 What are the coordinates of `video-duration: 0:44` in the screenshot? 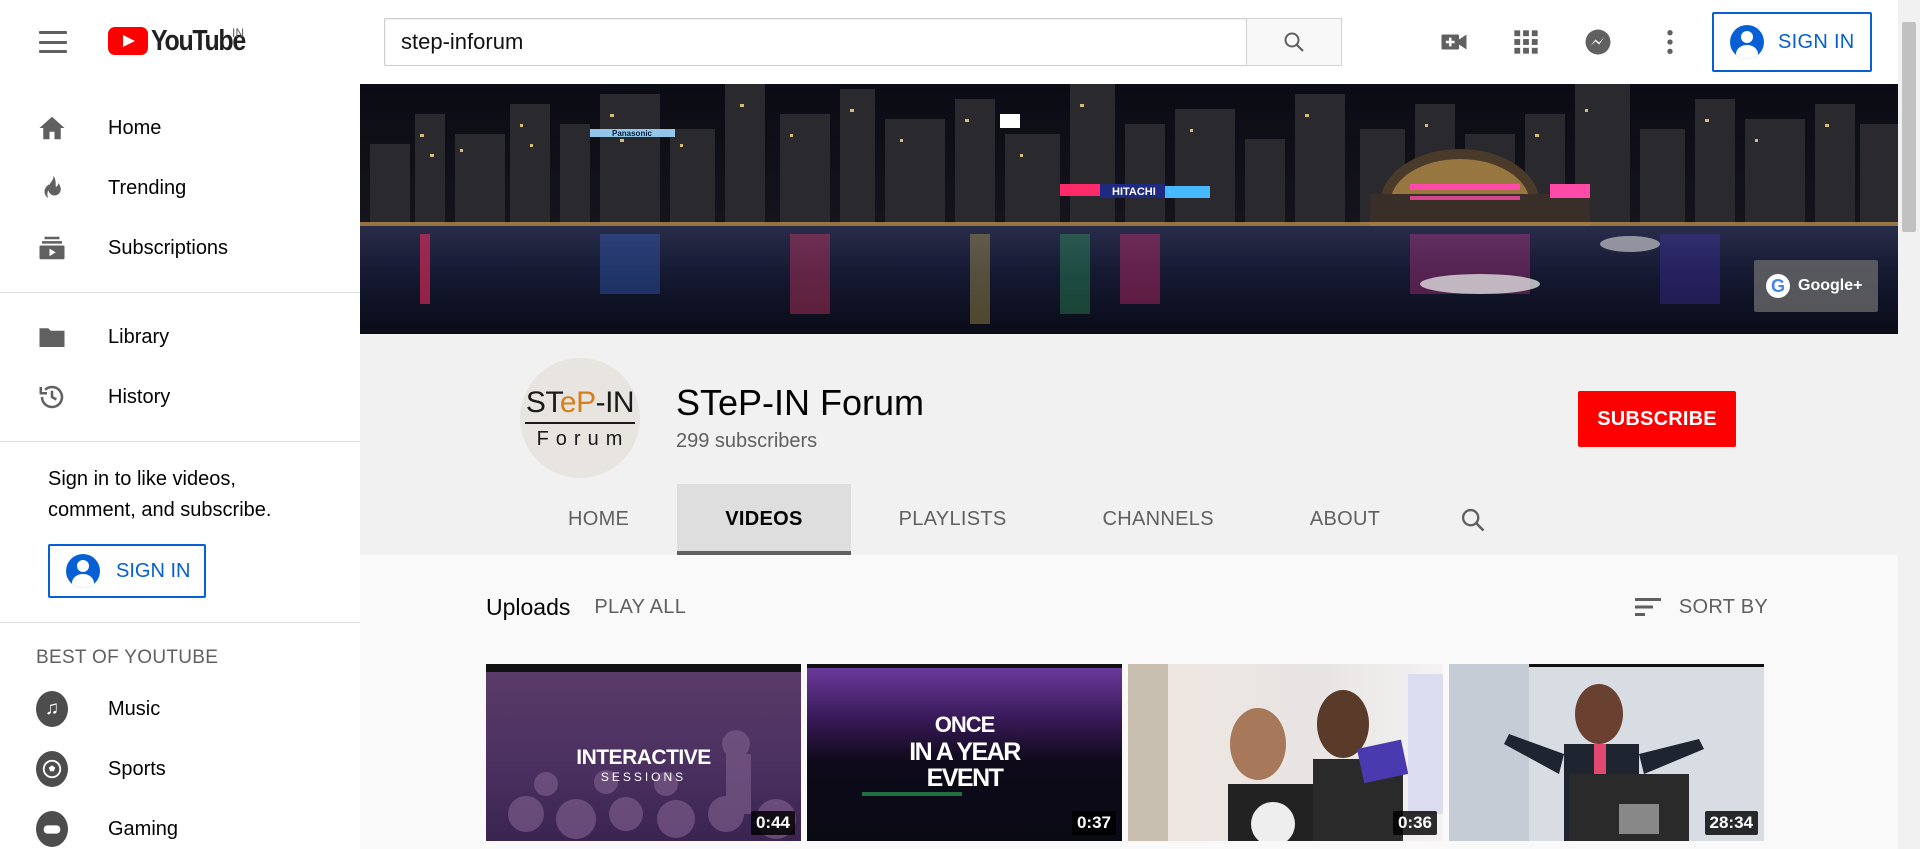 It's located at (772, 823).